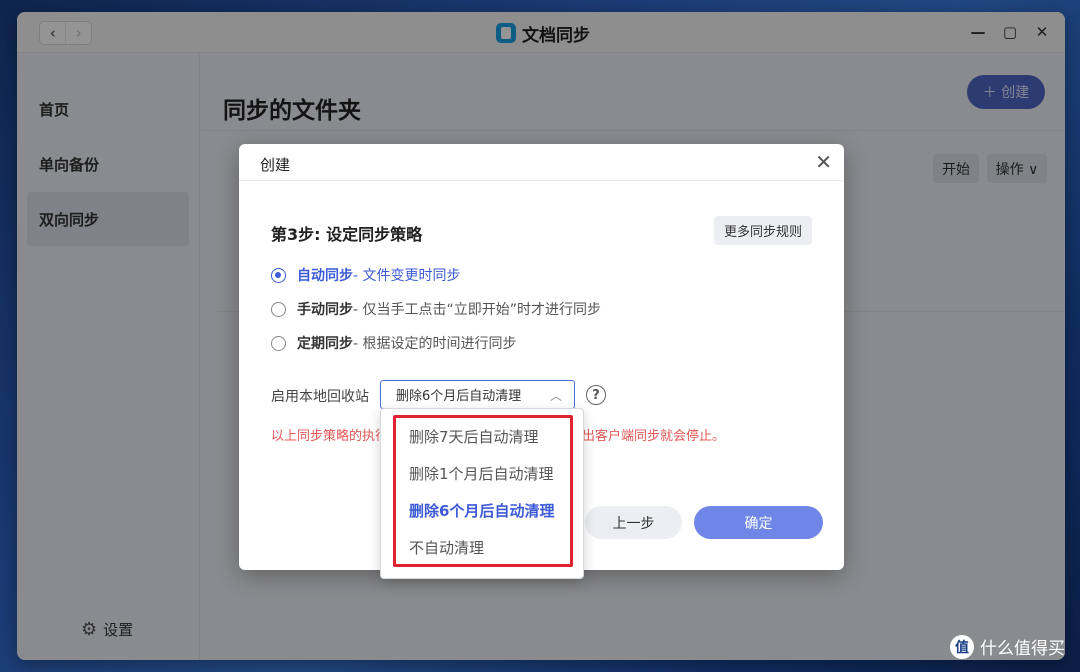 This screenshot has height=672, width=1080. What do you see at coordinates (654, 436) in the screenshot?
I see `warning-text-right: 出客户端同步就会停止。` at bounding box center [654, 436].